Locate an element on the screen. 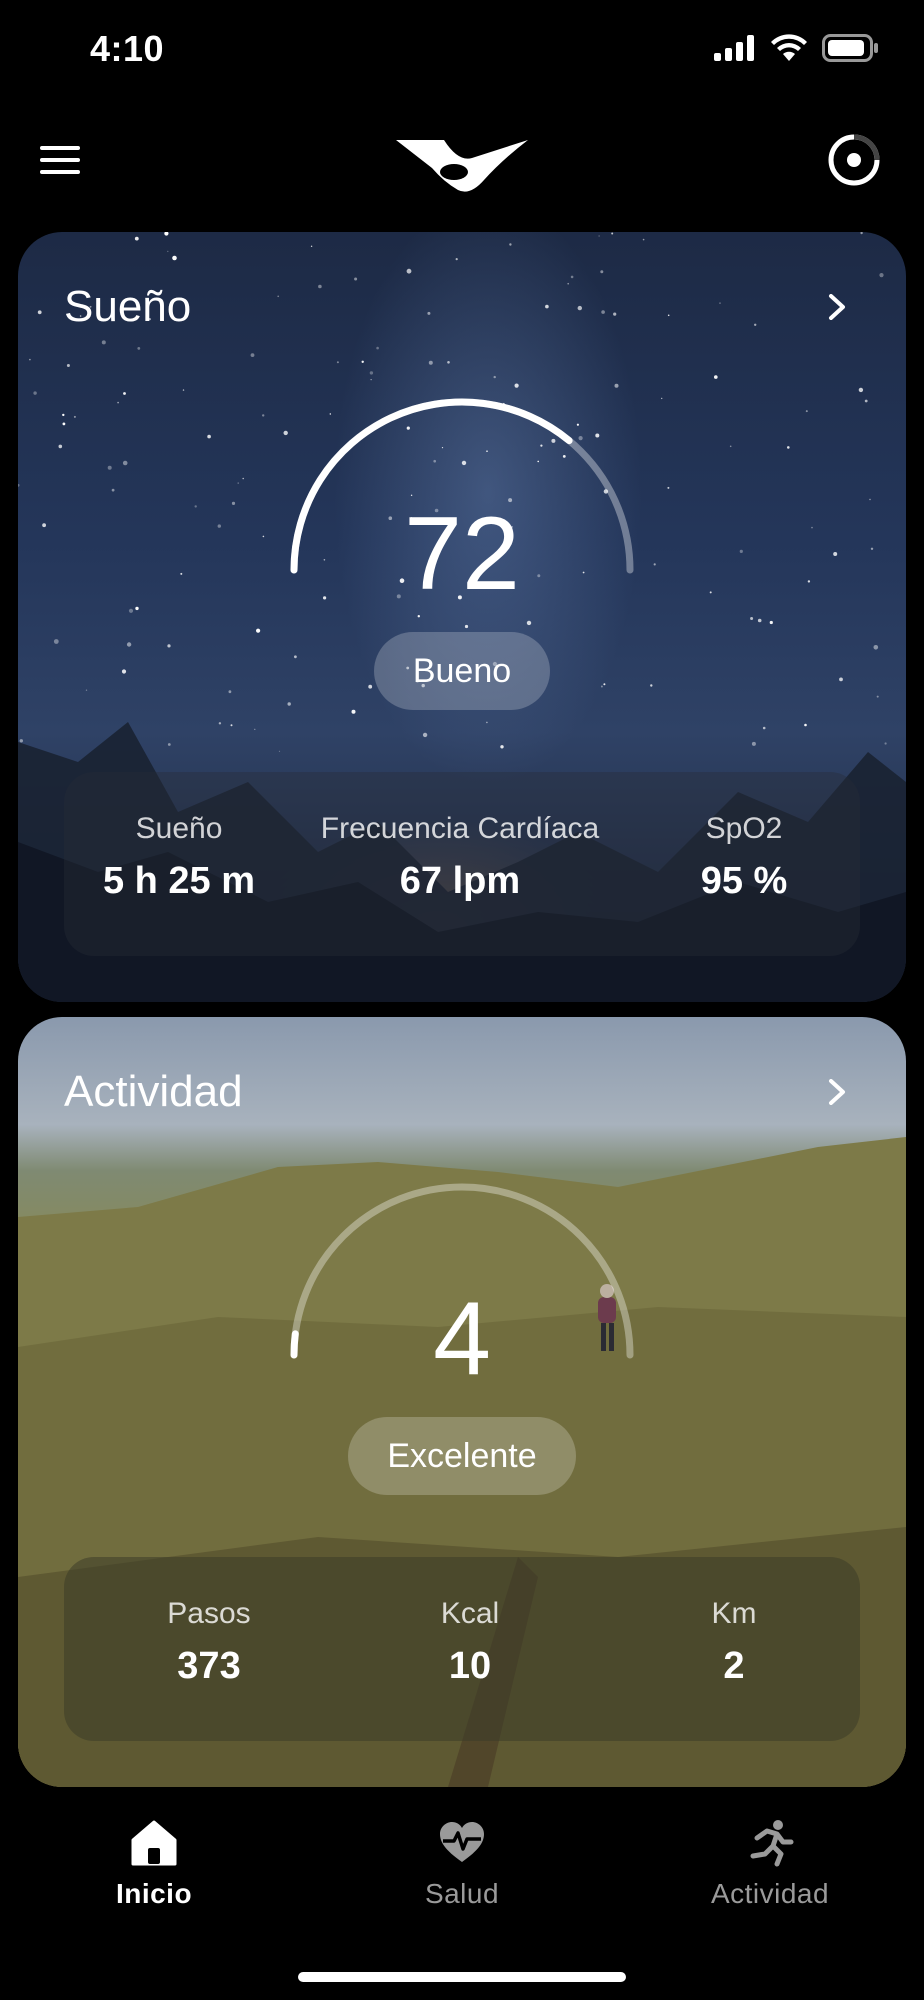 This screenshot has height=2000, width=924. stat-value: 10 is located at coordinates (470, 1666).